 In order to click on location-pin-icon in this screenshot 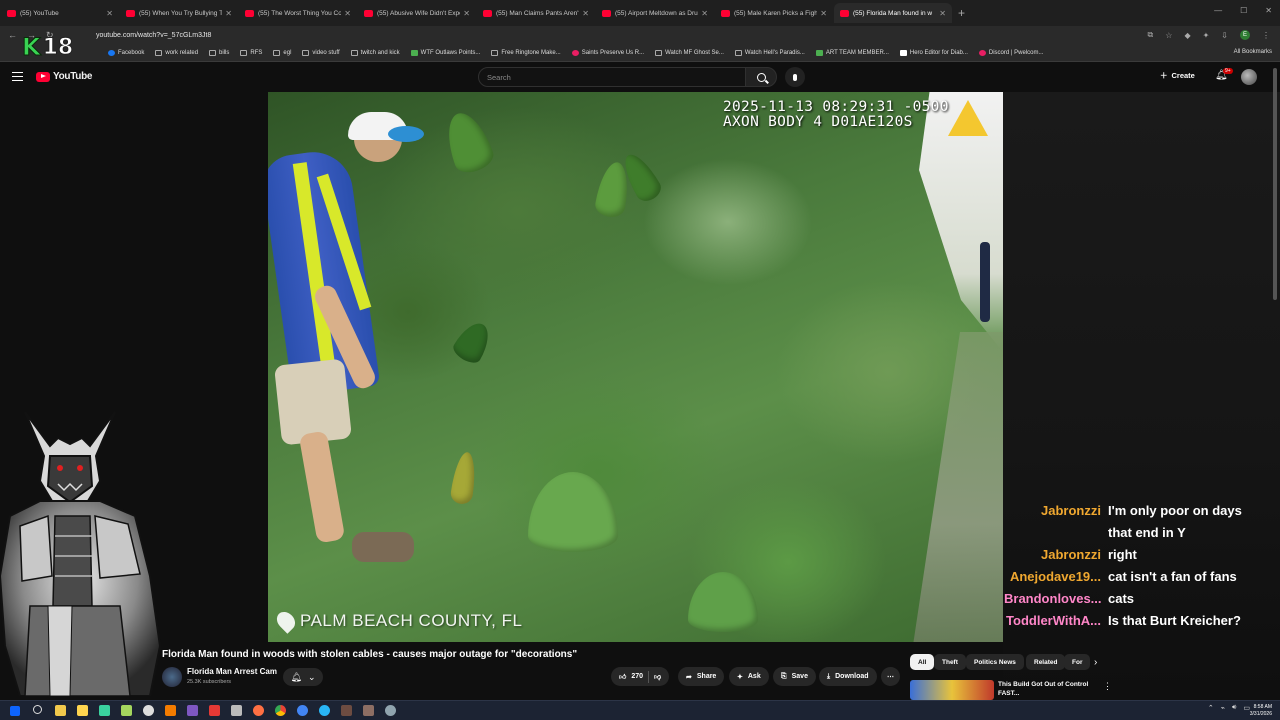, I will do `click(286, 621)`.